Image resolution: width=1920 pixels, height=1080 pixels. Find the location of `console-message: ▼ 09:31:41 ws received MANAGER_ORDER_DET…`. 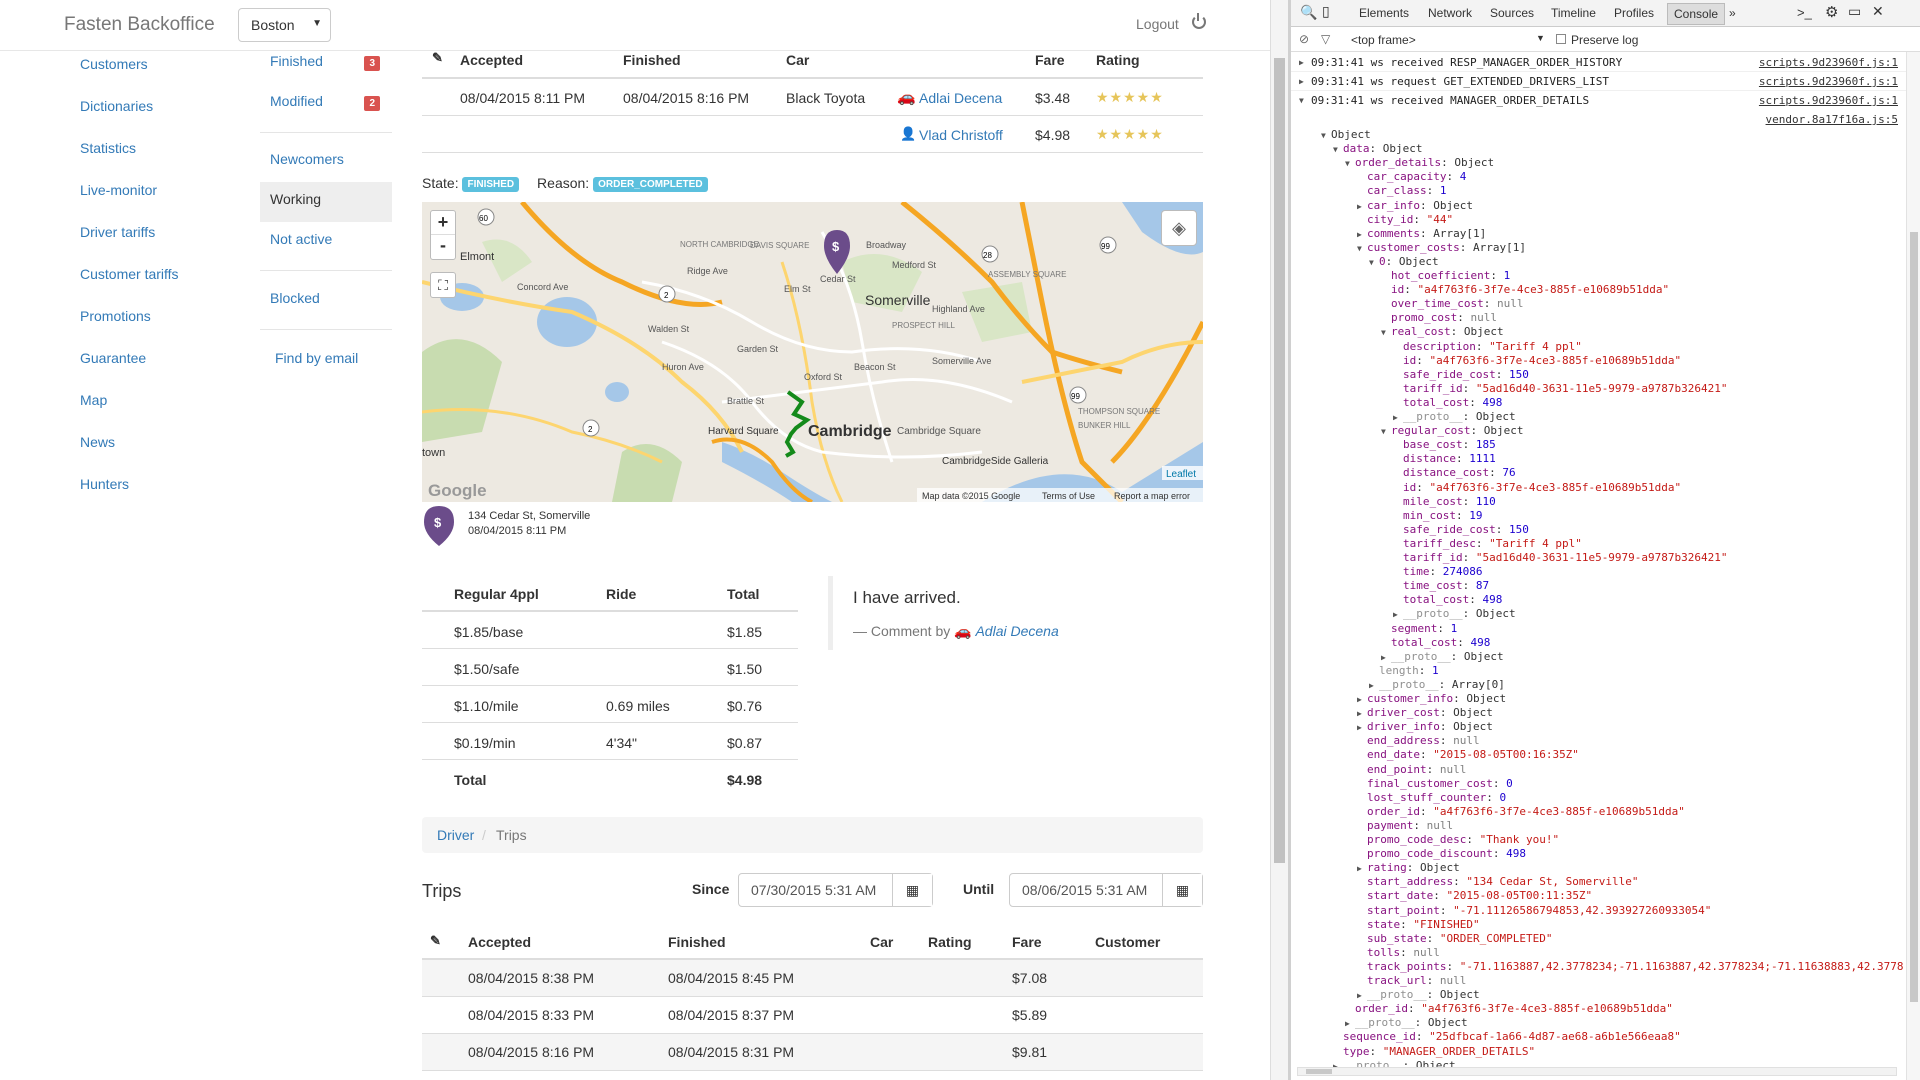

console-message: ▼ 09:31:41 ws received MANAGER_ORDER_DET… is located at coordinates (1605, 100).